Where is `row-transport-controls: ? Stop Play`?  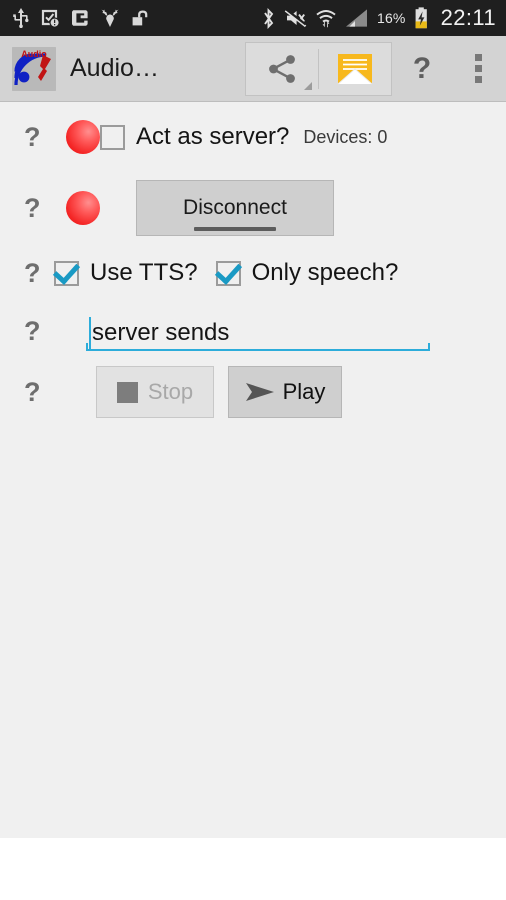 row-transport-controls: ? Stop Play is located at coordinates (253, 392).